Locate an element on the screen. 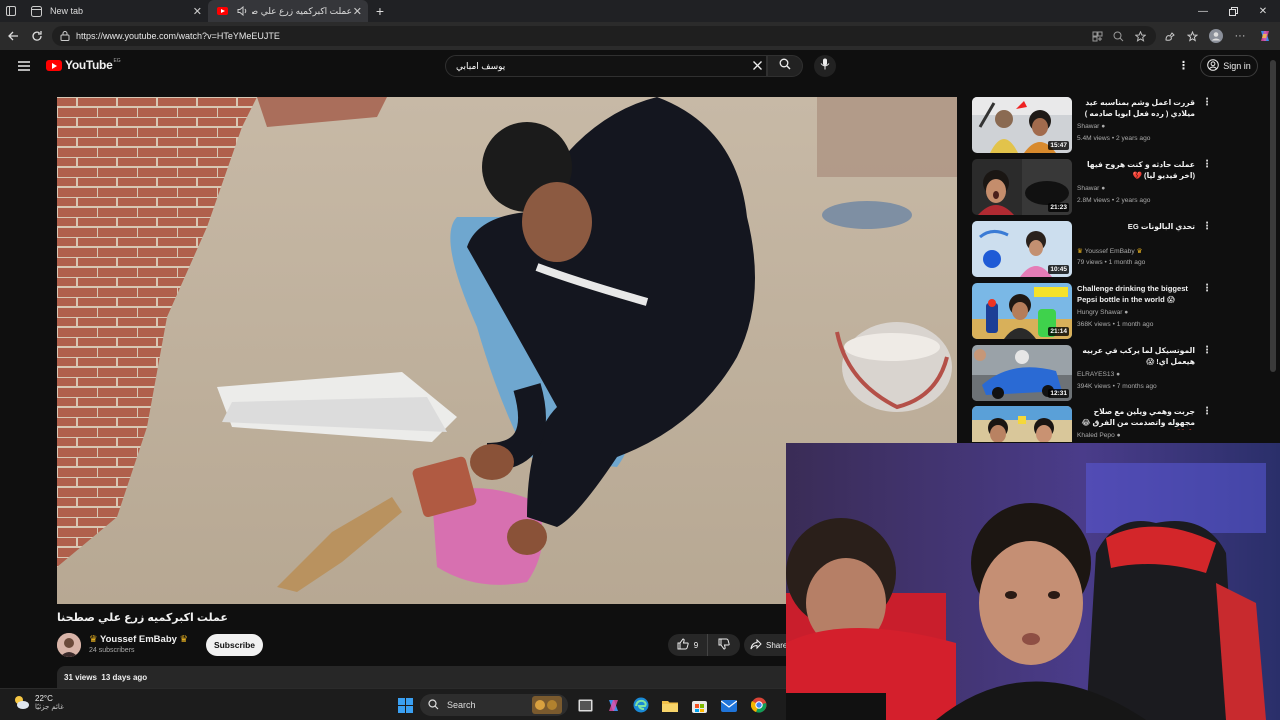  weather-widget: 22°C غائم جزئيًا is located at coordinates (38, 704).